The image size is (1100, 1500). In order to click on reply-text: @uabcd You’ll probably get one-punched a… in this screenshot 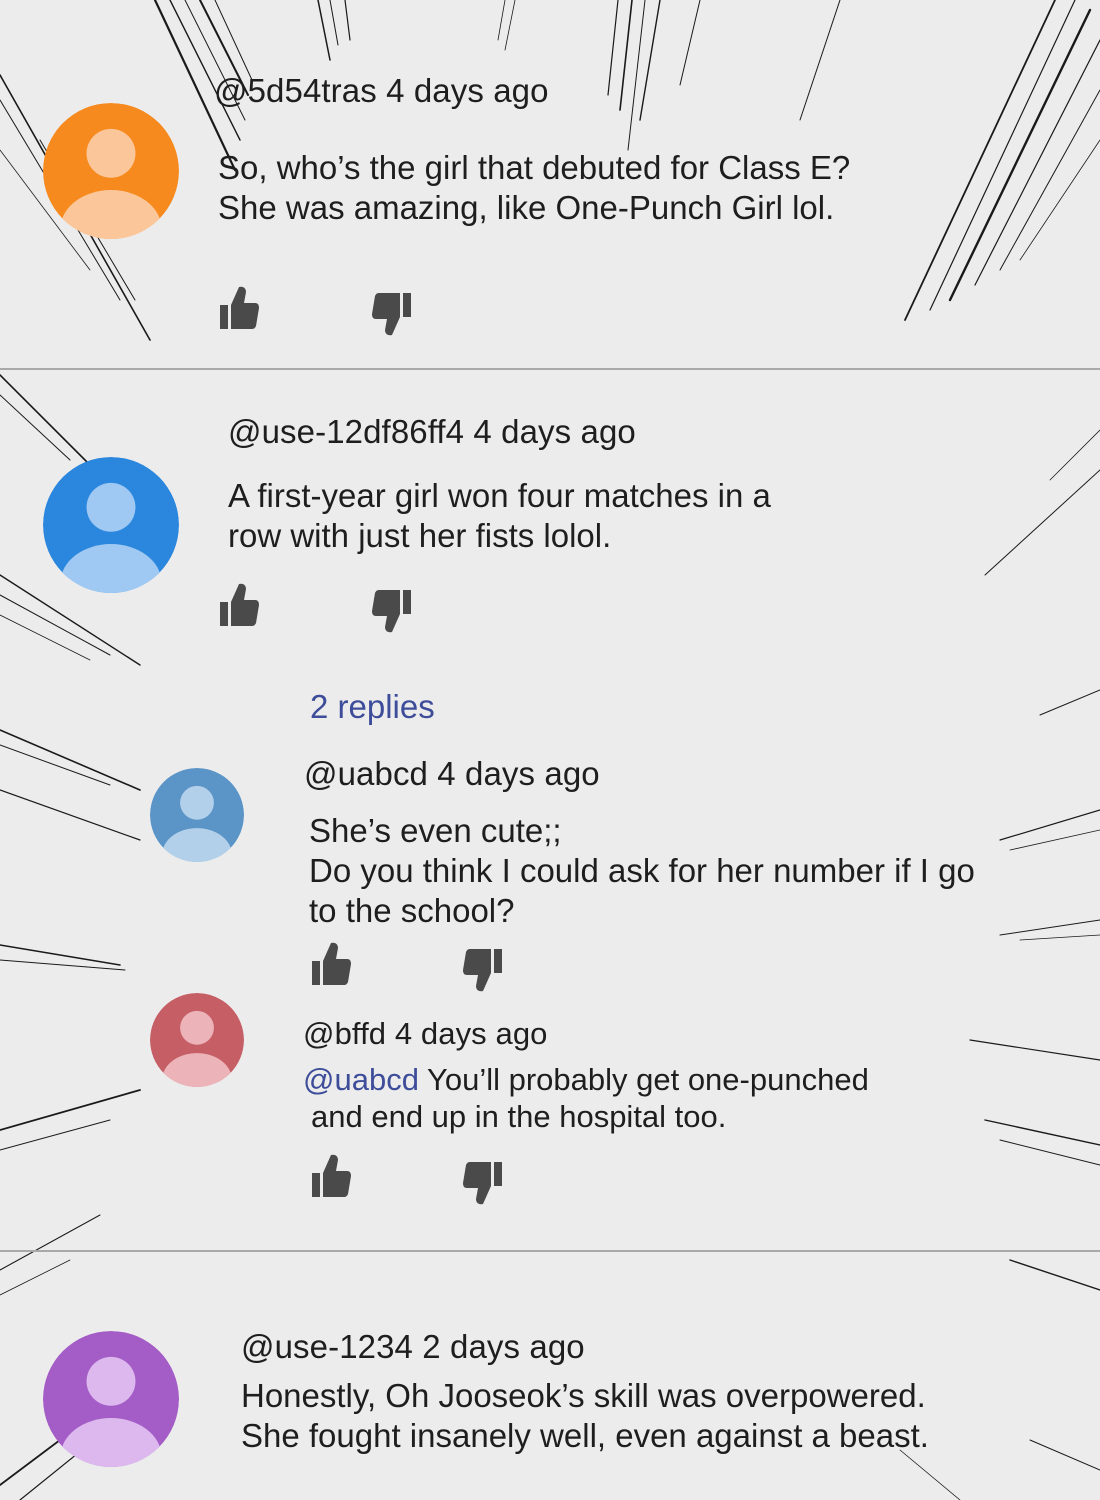, I will do `click(586, 1098)`.